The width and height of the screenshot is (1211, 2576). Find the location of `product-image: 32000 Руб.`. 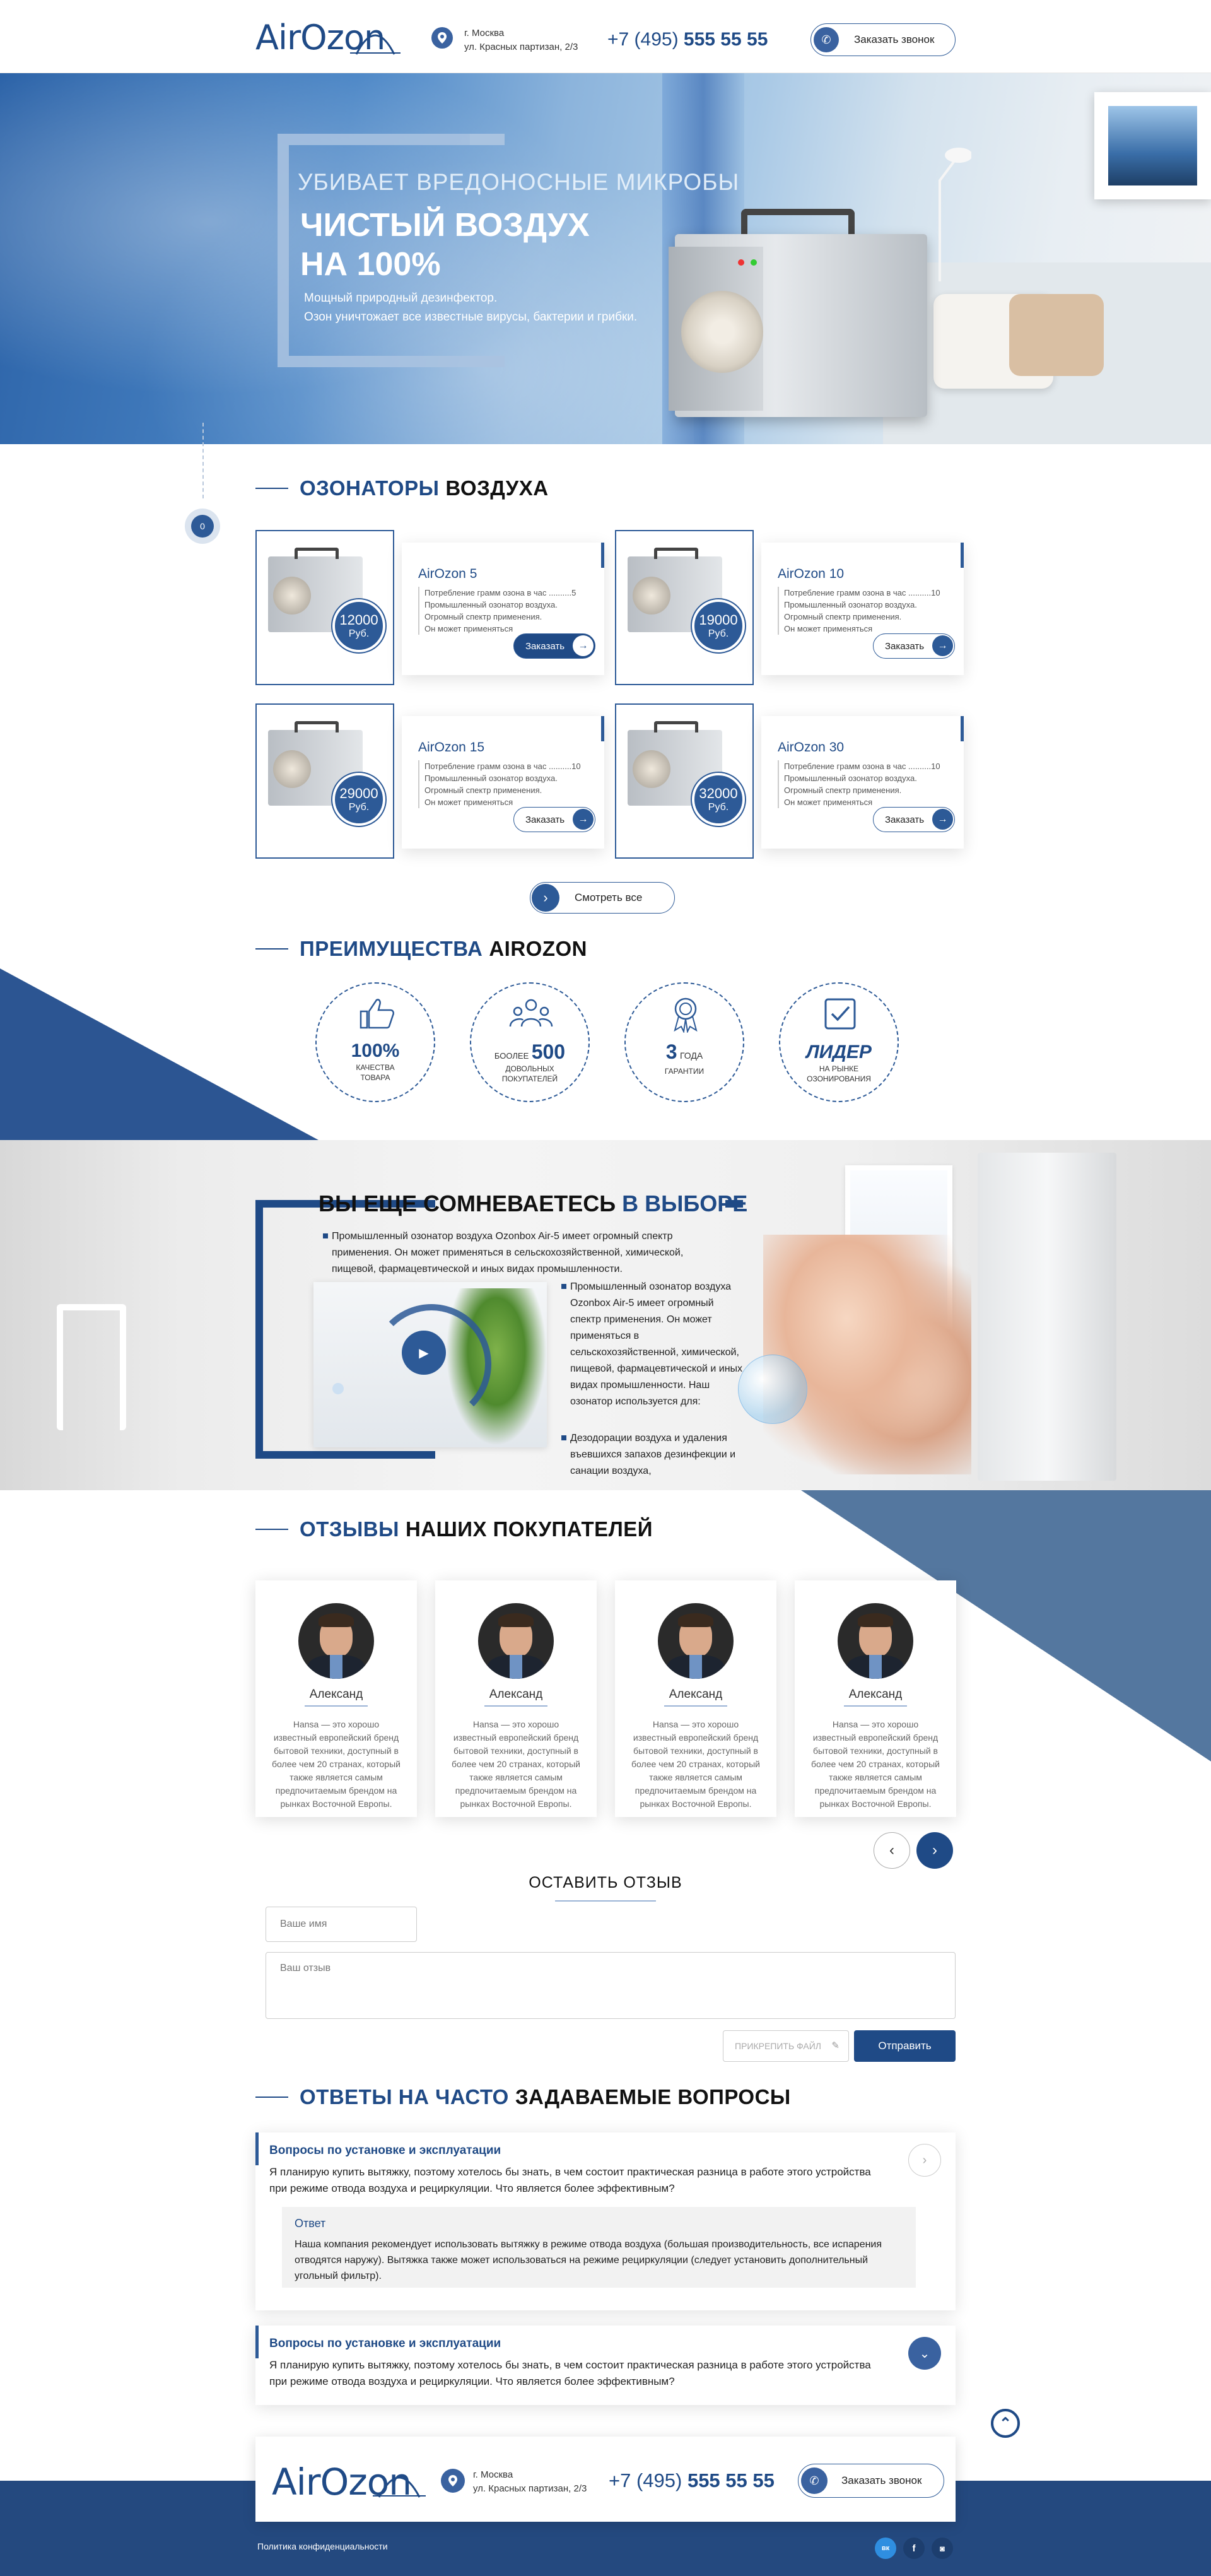

product-image: 32000 Руб. is located at coordinates (684, 781).